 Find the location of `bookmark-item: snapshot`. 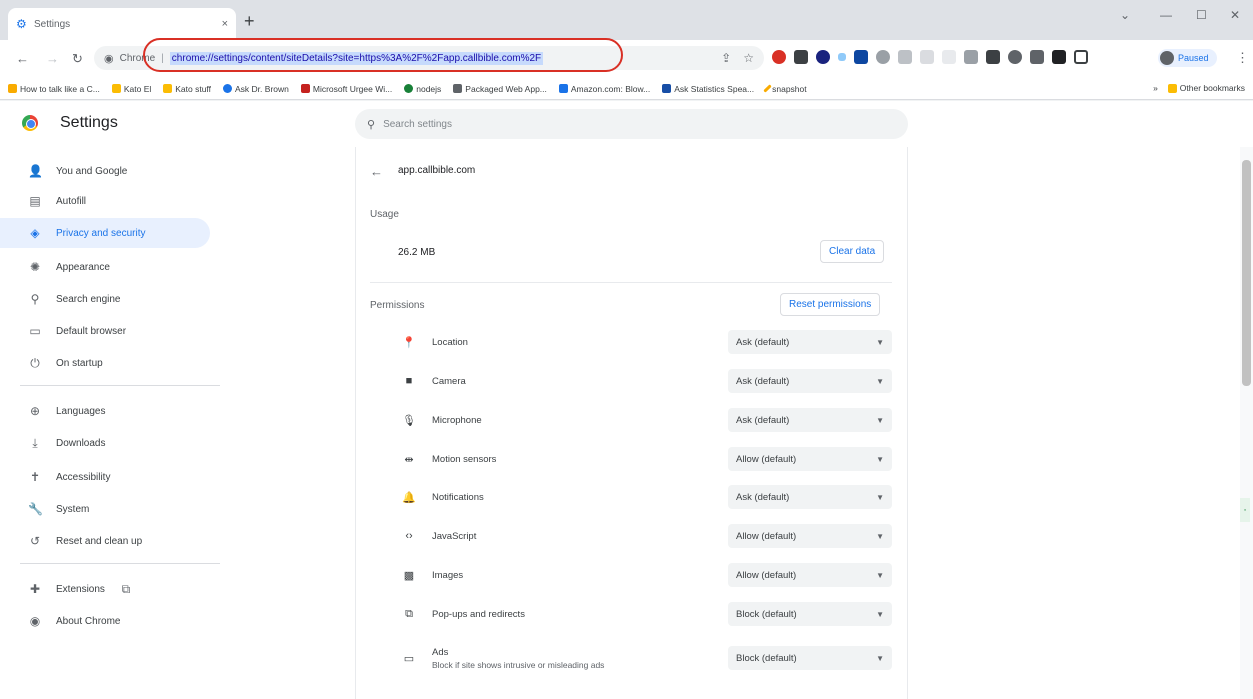

bookmark-item: snapshot is located at coordinates (785, 89).